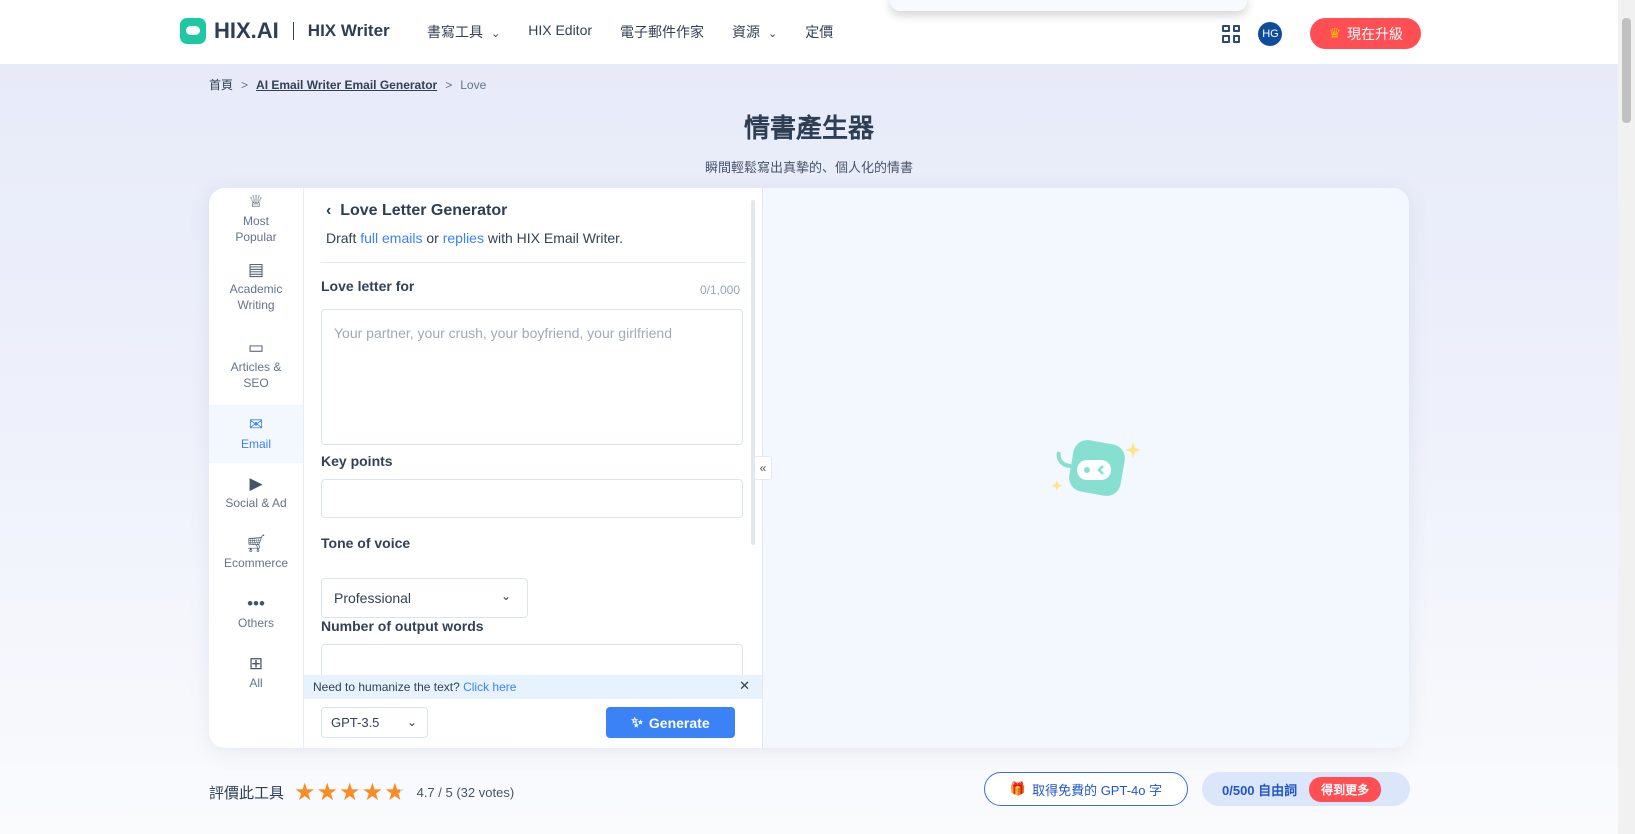  I want to click on full-emails-link: full emails, so click(391, 238).